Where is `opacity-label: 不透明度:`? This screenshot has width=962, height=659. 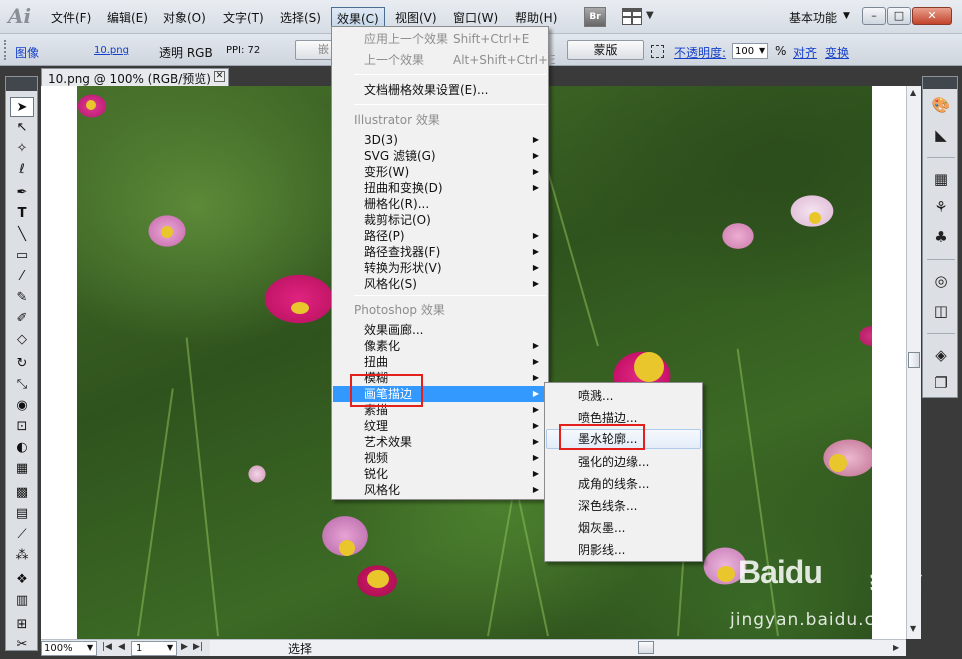
opacity-label: 不透明度: is located at coordinates (700, 52).